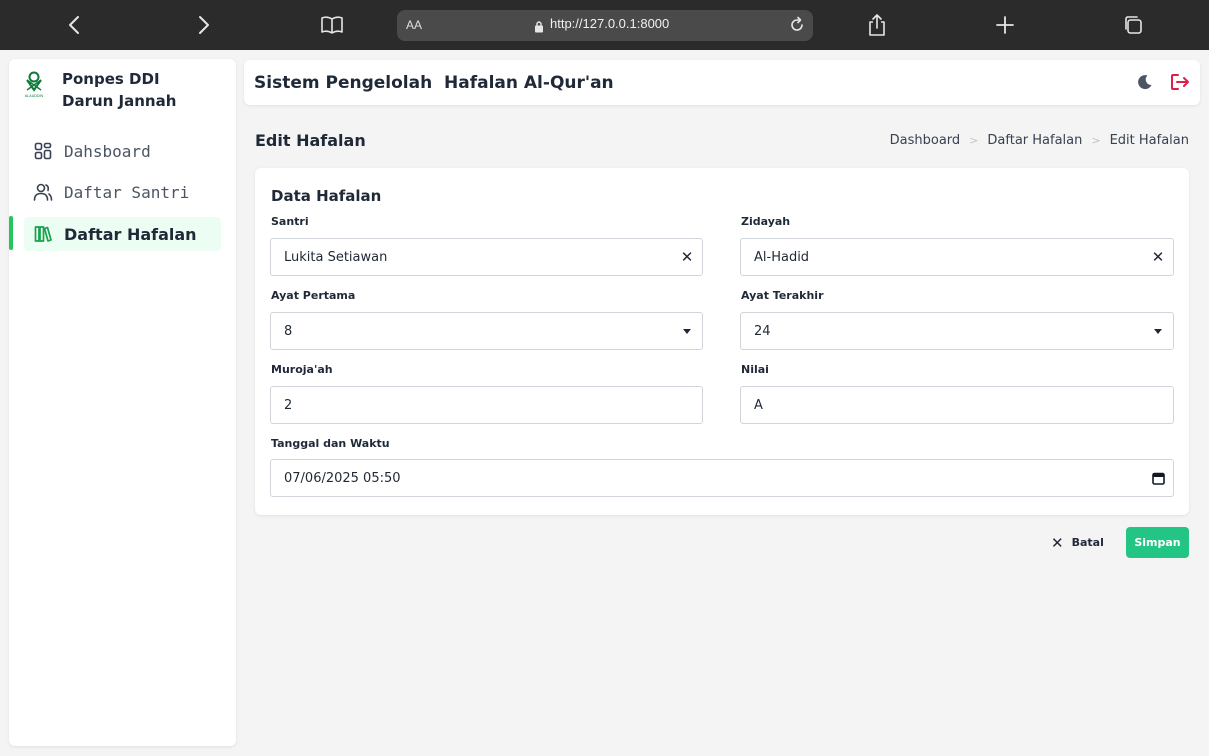 The image size is (1209, 756). What do you see at coordinates (1087, 542) in the screenshot?
I see `cancel-label: Batal` at bounding box center [1087, 542].